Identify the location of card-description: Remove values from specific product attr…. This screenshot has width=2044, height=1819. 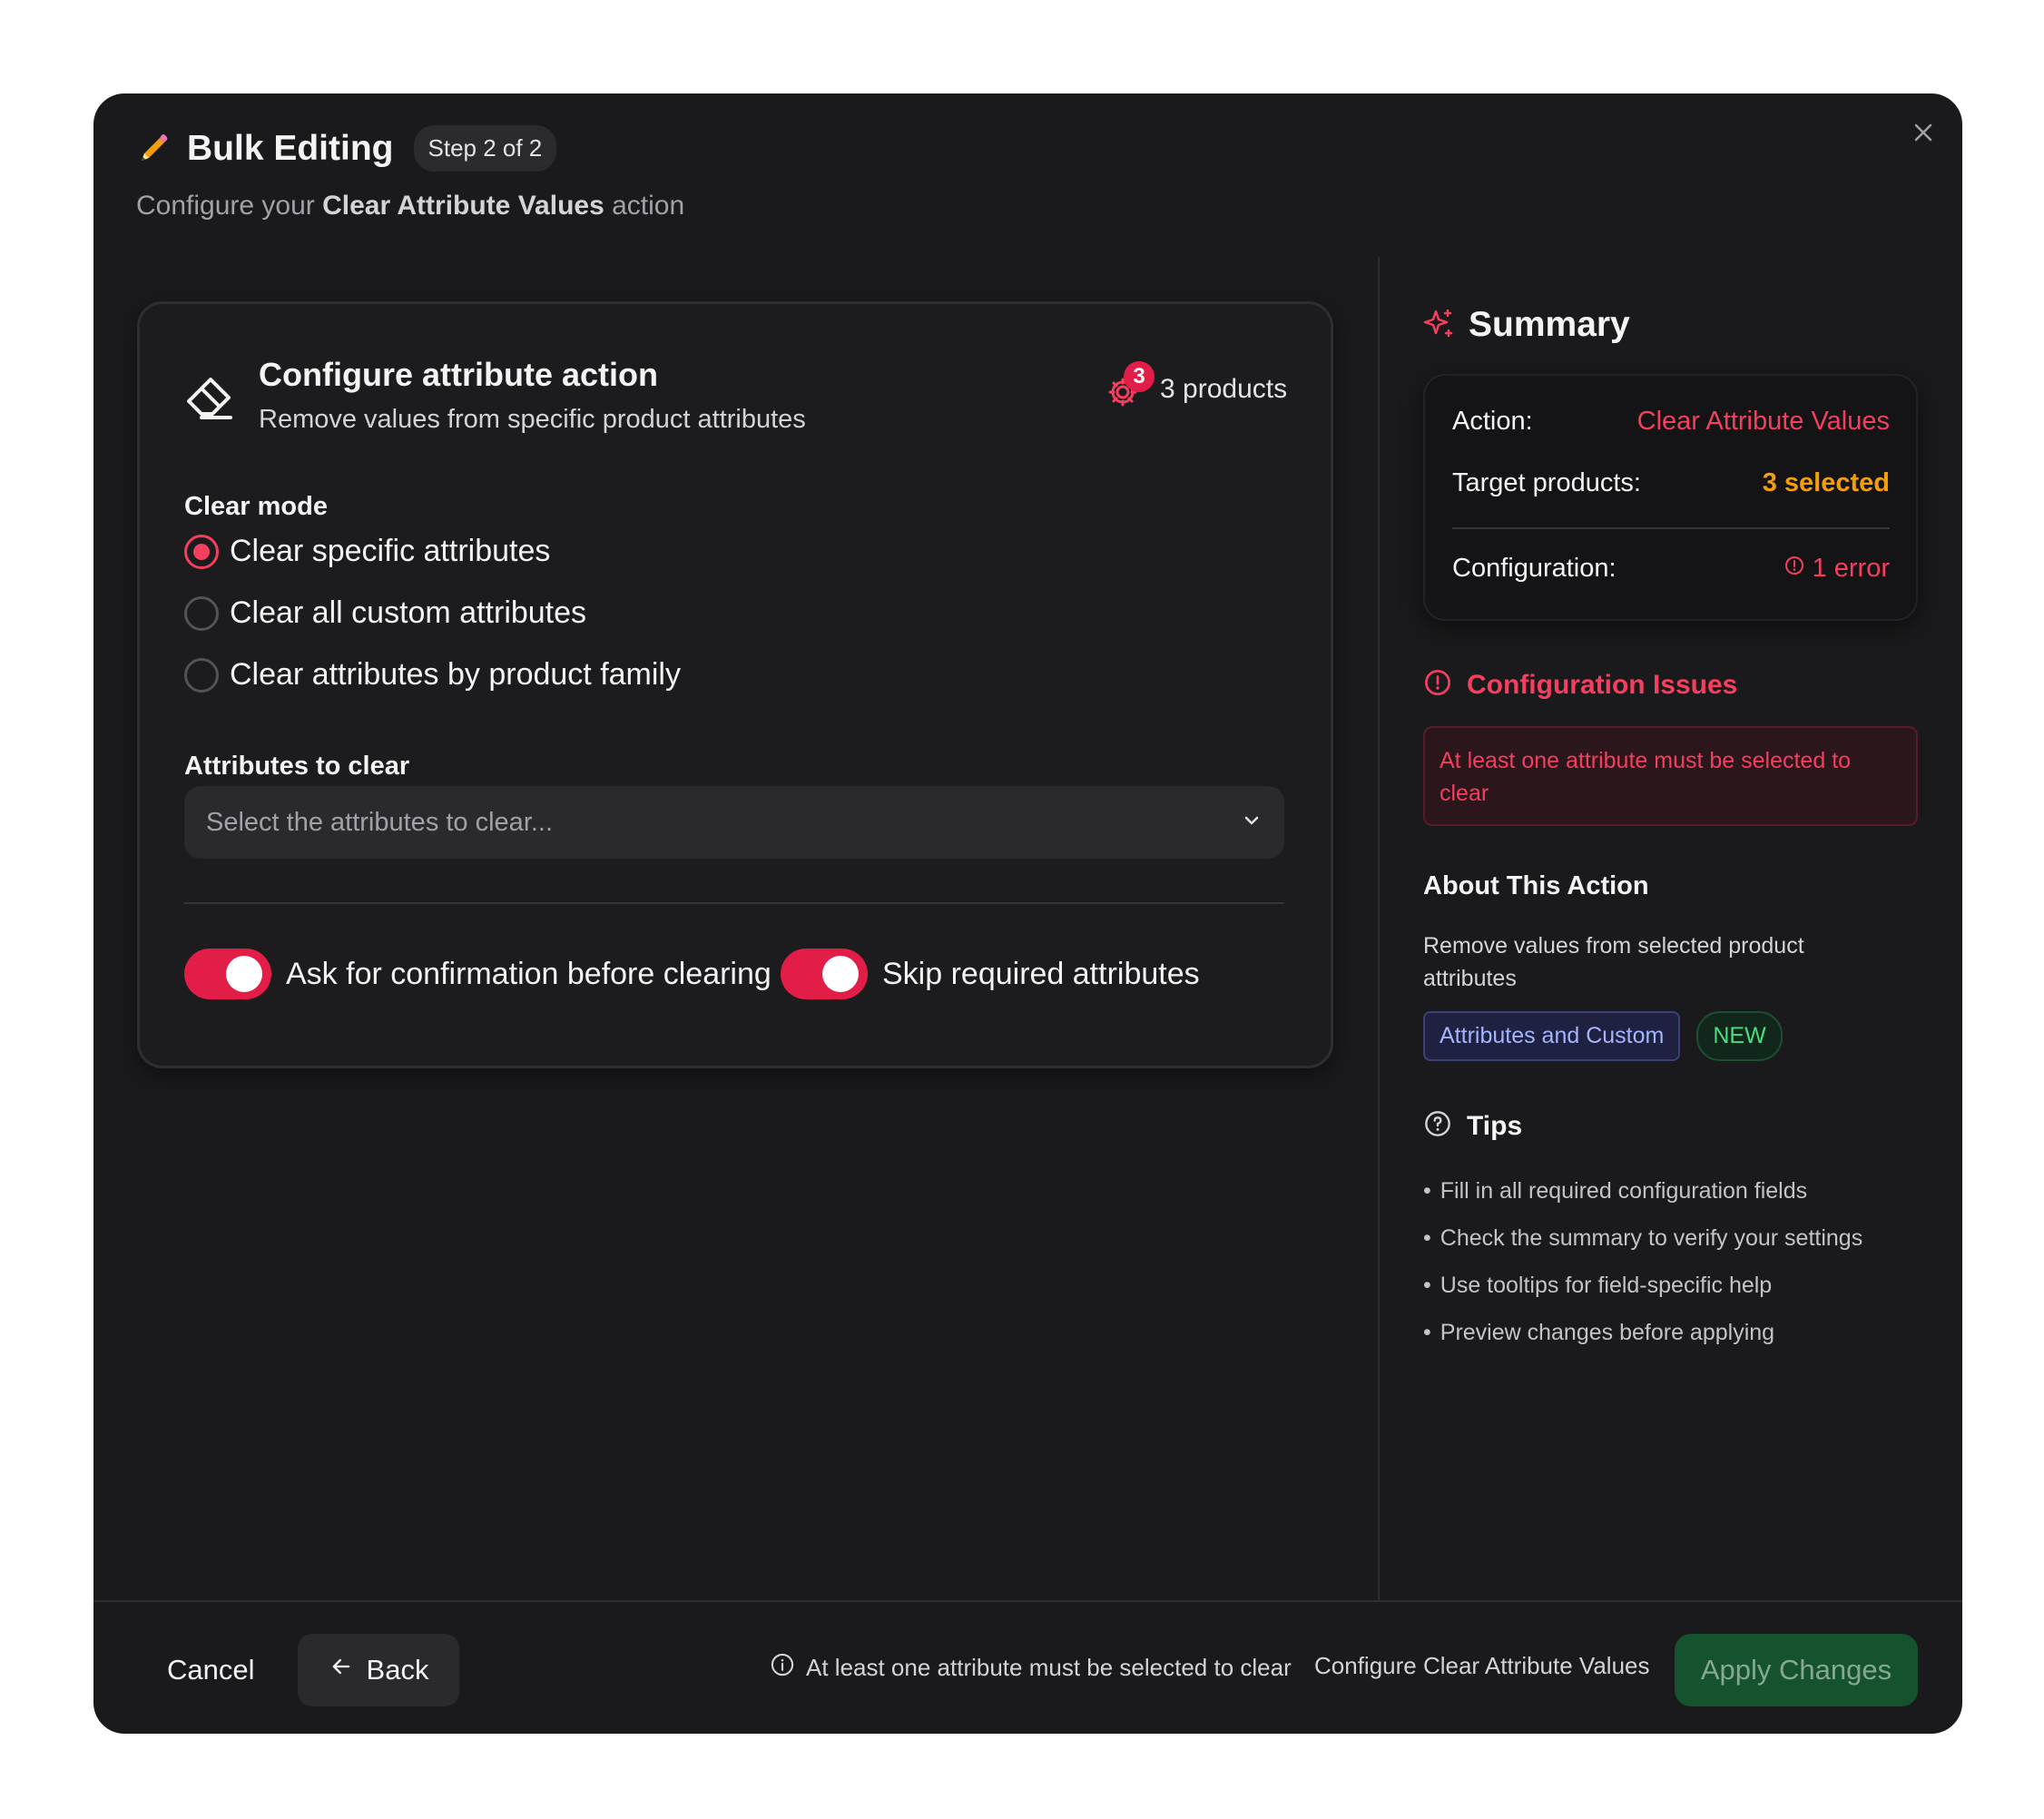
(532, 419).